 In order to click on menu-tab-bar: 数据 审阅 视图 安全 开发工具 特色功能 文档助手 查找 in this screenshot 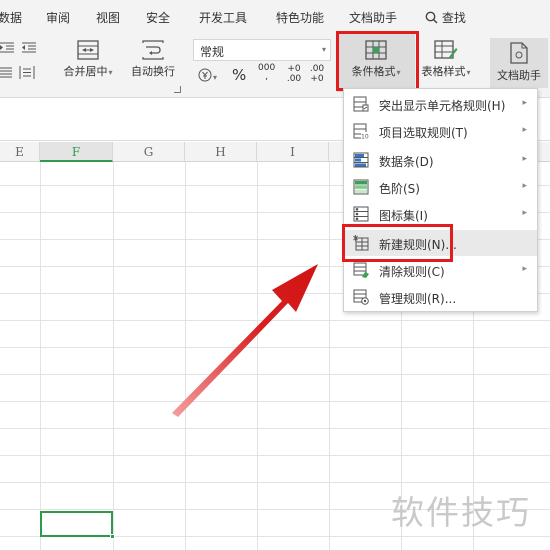, I will do `click(275, 17)`.